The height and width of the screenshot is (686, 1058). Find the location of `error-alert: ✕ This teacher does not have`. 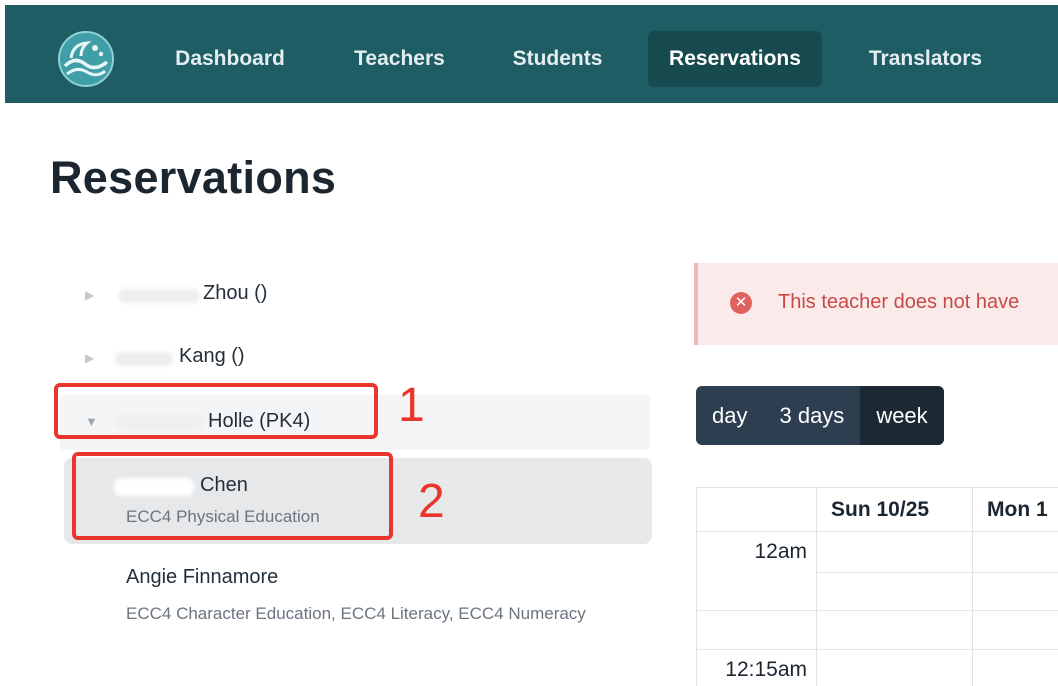

error-alert: ✕ This teacher does not have is located at coordinates (876, 304).